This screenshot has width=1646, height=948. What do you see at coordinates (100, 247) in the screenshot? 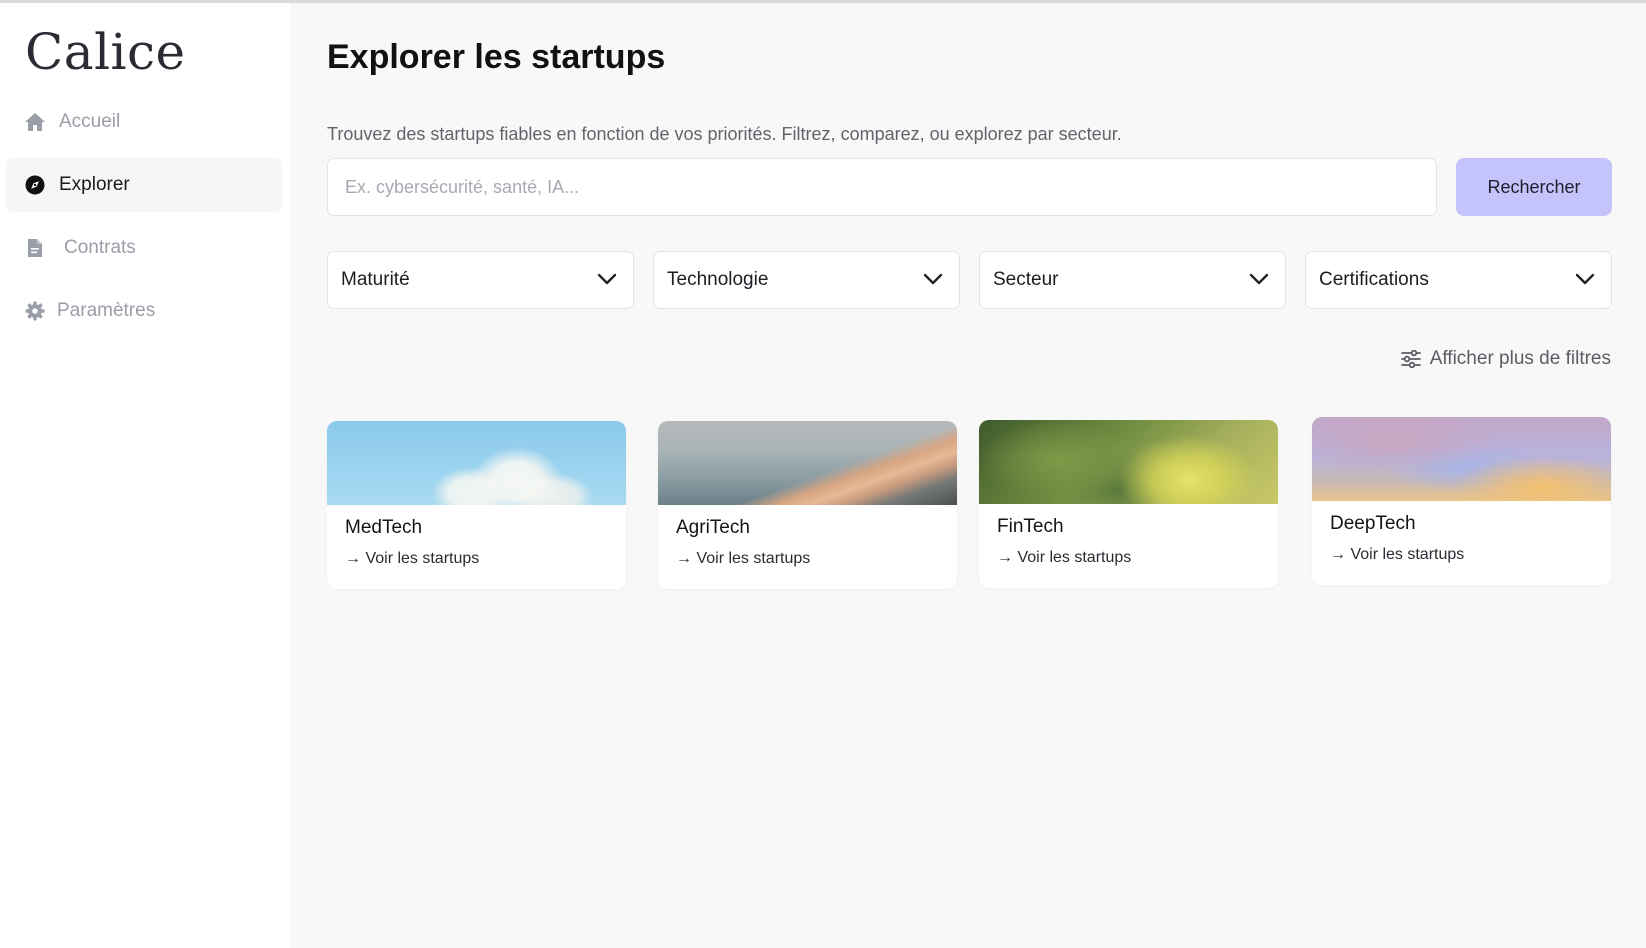
I see `sidebar-item-label: Contrats` at bounding box center [100, 247].